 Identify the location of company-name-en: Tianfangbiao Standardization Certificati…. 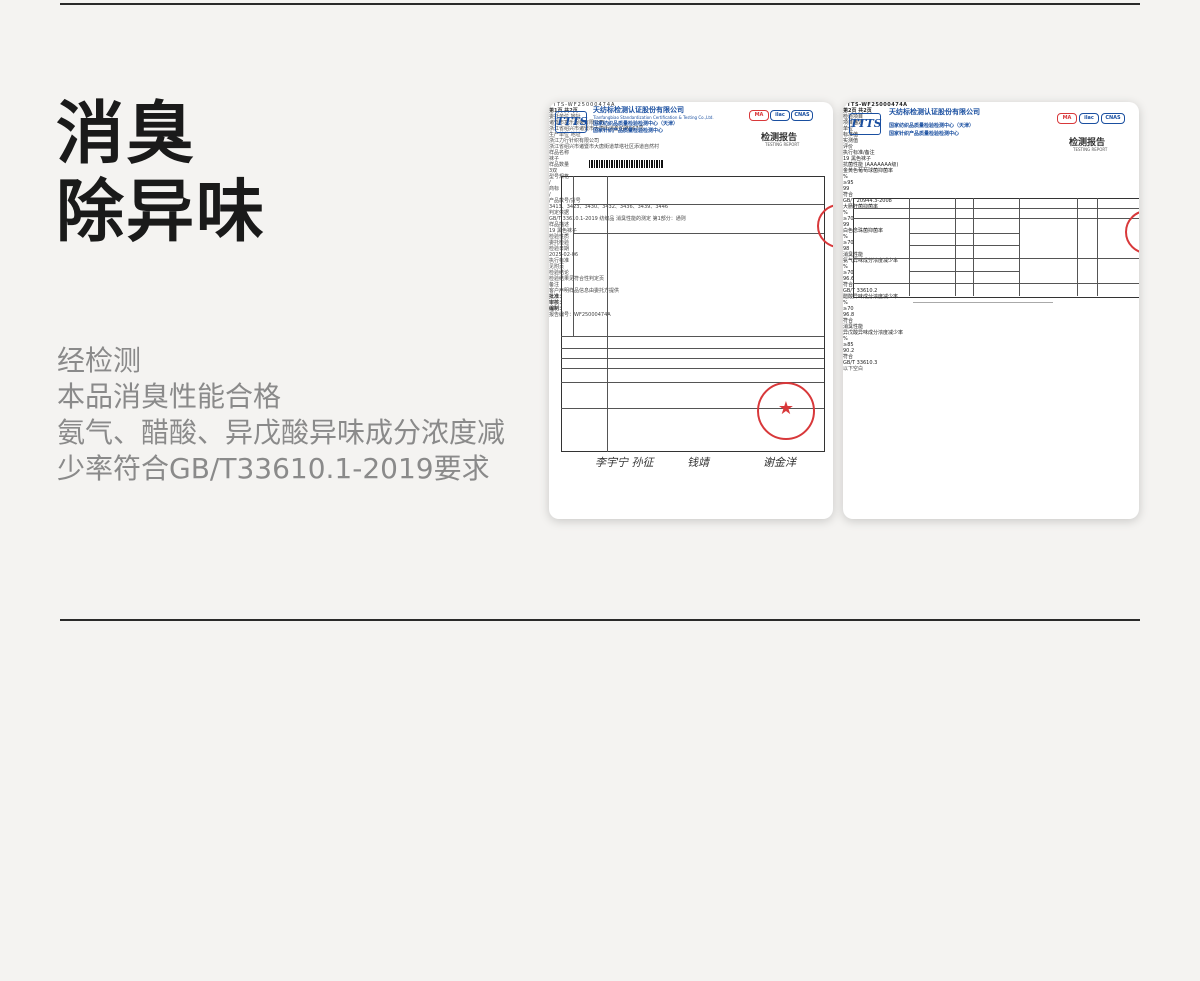
(653, 117).